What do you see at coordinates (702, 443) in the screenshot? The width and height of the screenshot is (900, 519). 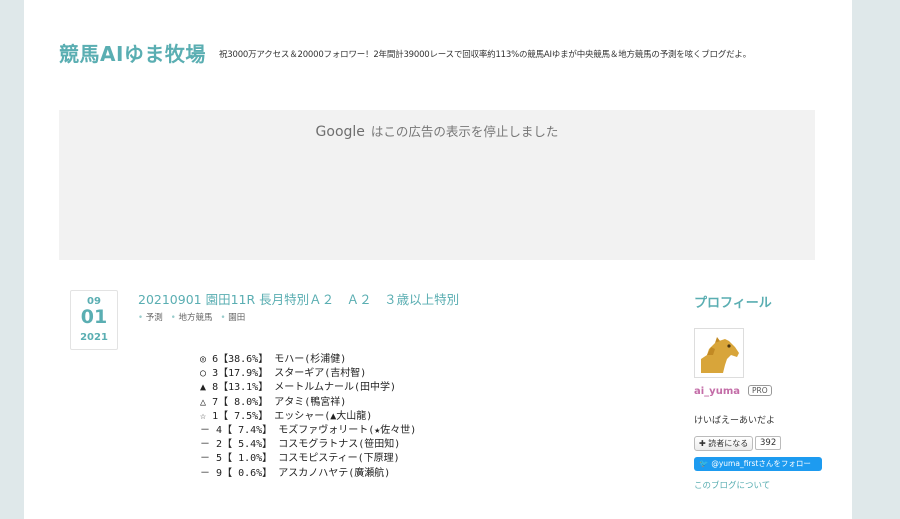 I see `plus-icon: ✚` at bounding box center [702, 443].